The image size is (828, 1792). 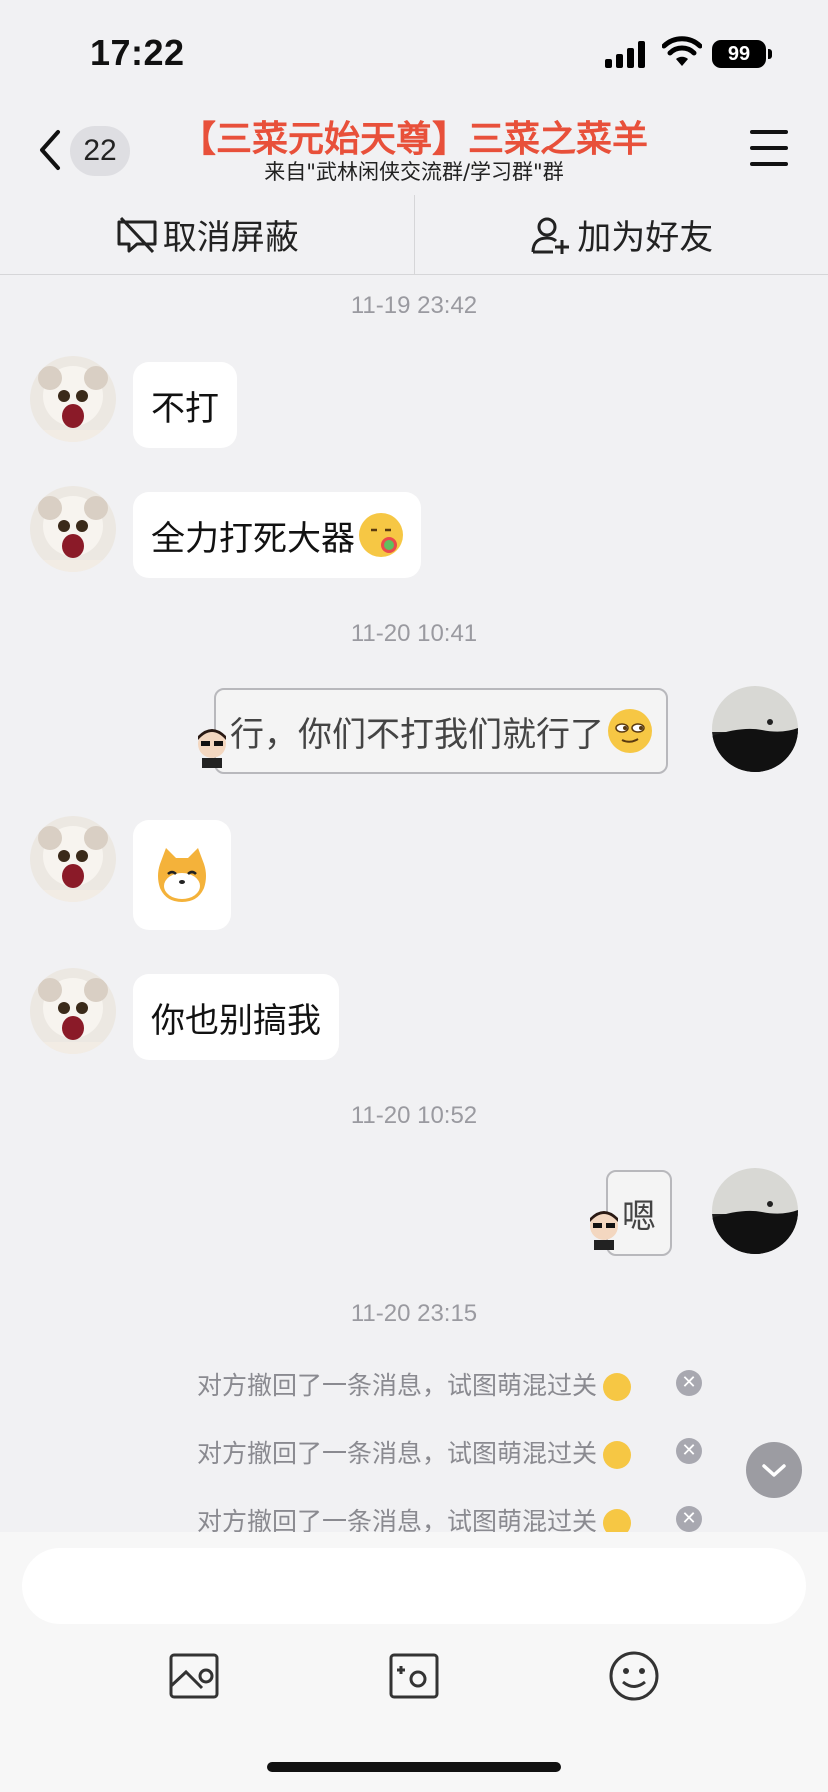 What do you see at coordinates (230, 238) in the screenshot?
I see `unblock-label: 取消屏蔽` at bounding box center [230, 238].